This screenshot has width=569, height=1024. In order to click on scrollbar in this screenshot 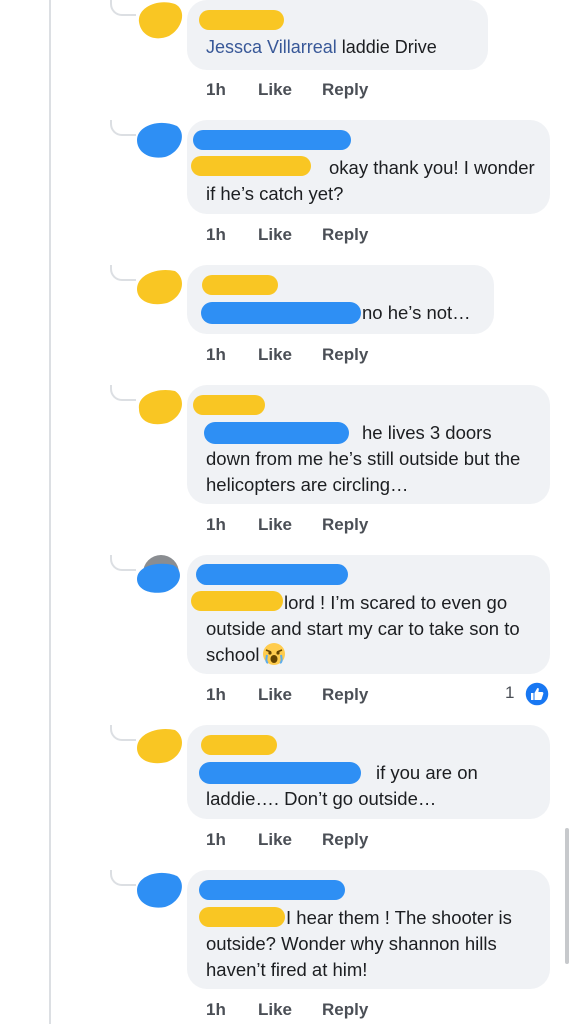, I will do `click(567, 896)`.